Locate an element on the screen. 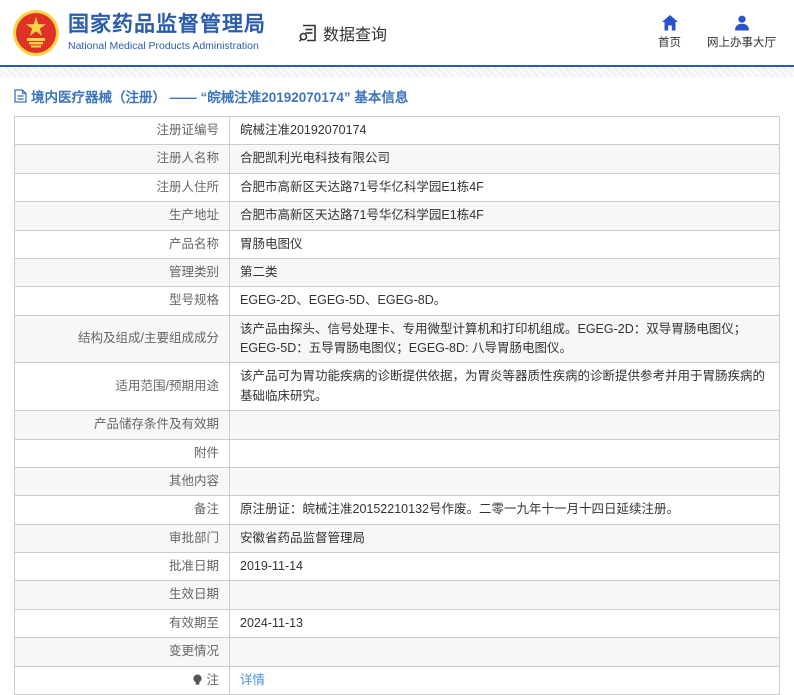 Image resolution: width=794 pixels, height=695 pixels. row-label-text: 有效期至 is located at coordinates (193, 622).